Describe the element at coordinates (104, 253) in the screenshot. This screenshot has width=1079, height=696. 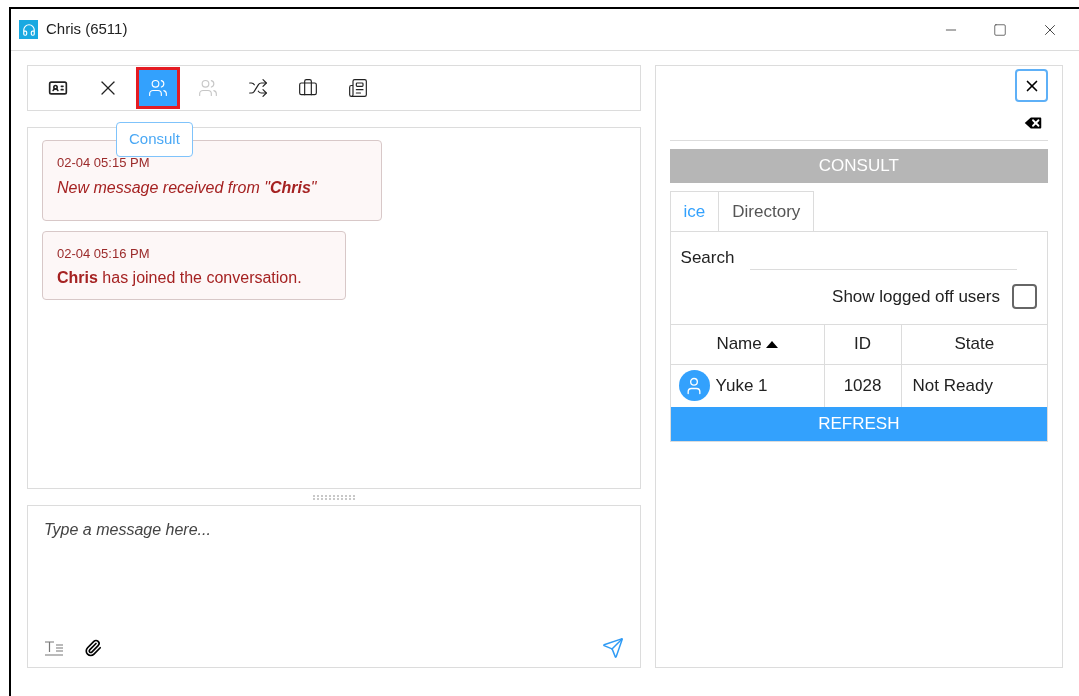
I see `message-time: 02-04 05:16 PM` at that location.